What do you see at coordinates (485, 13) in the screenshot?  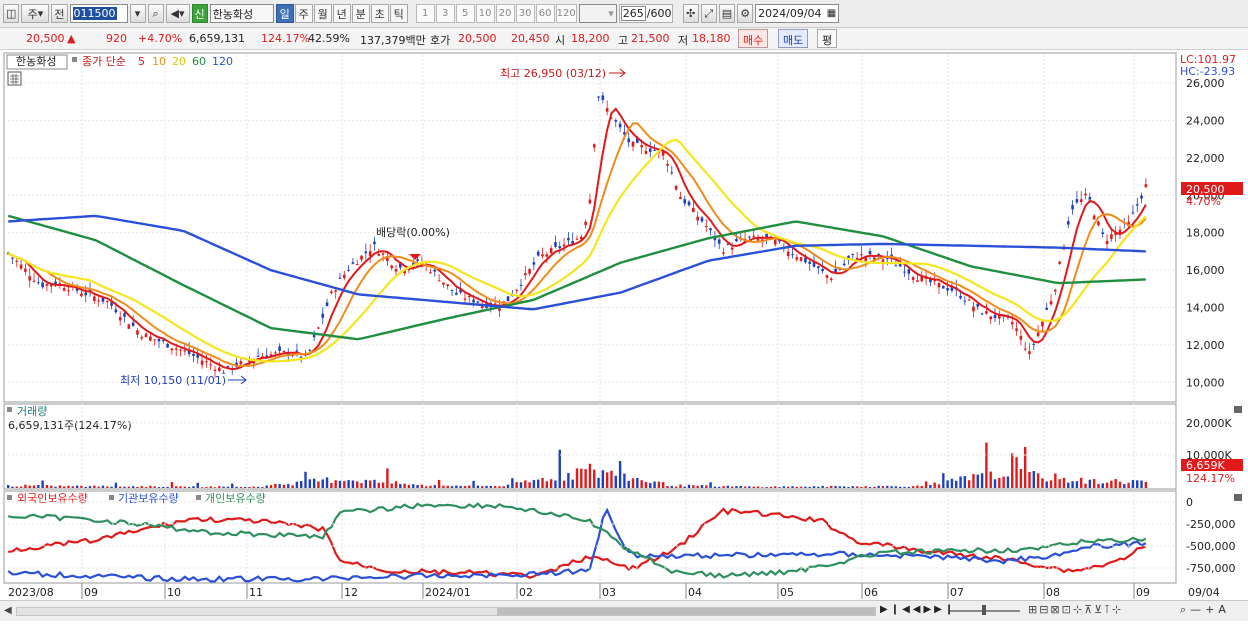 I see `interval-10: 10` at bounding box center [485, 13].